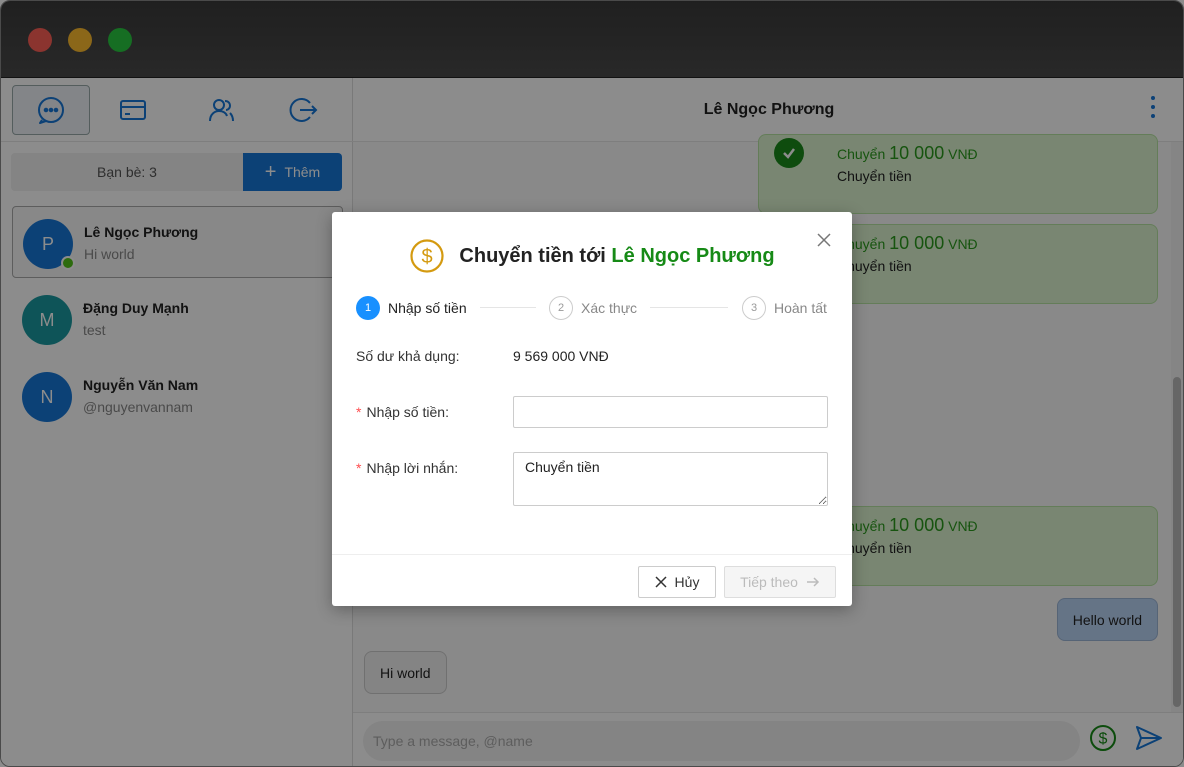 This screenshot has height=767, width=1184. I want to click on step-number: 3, so click(754, 308).